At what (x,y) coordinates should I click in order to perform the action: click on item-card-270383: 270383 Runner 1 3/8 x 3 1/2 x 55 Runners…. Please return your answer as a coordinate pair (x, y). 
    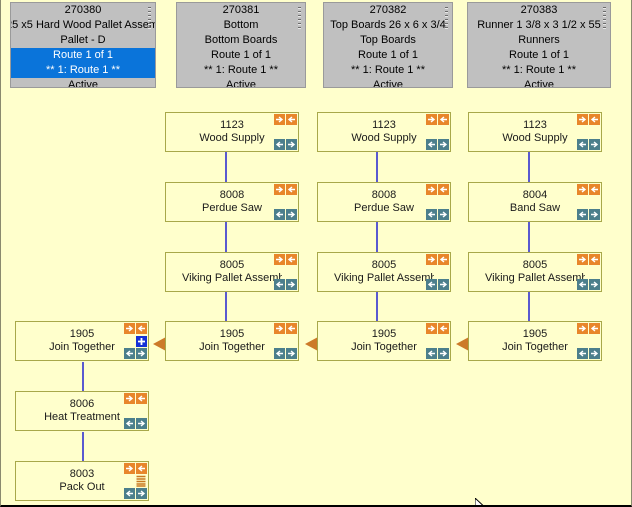
    Looking at the image, I should click on (539, 45).